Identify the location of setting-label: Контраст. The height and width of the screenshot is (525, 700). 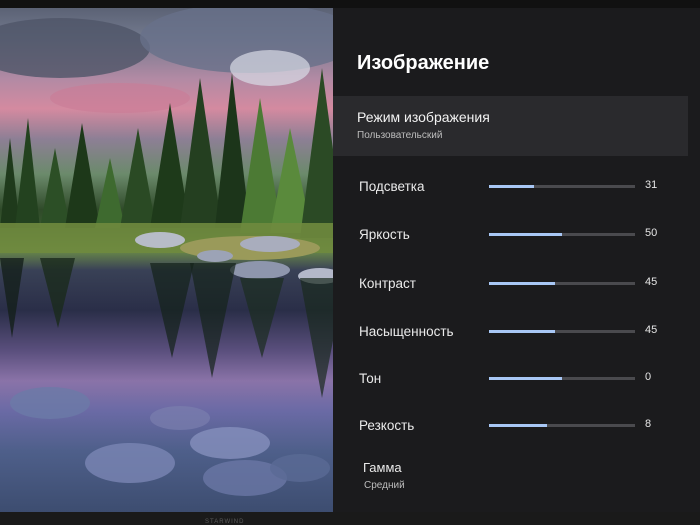
(387, 283).